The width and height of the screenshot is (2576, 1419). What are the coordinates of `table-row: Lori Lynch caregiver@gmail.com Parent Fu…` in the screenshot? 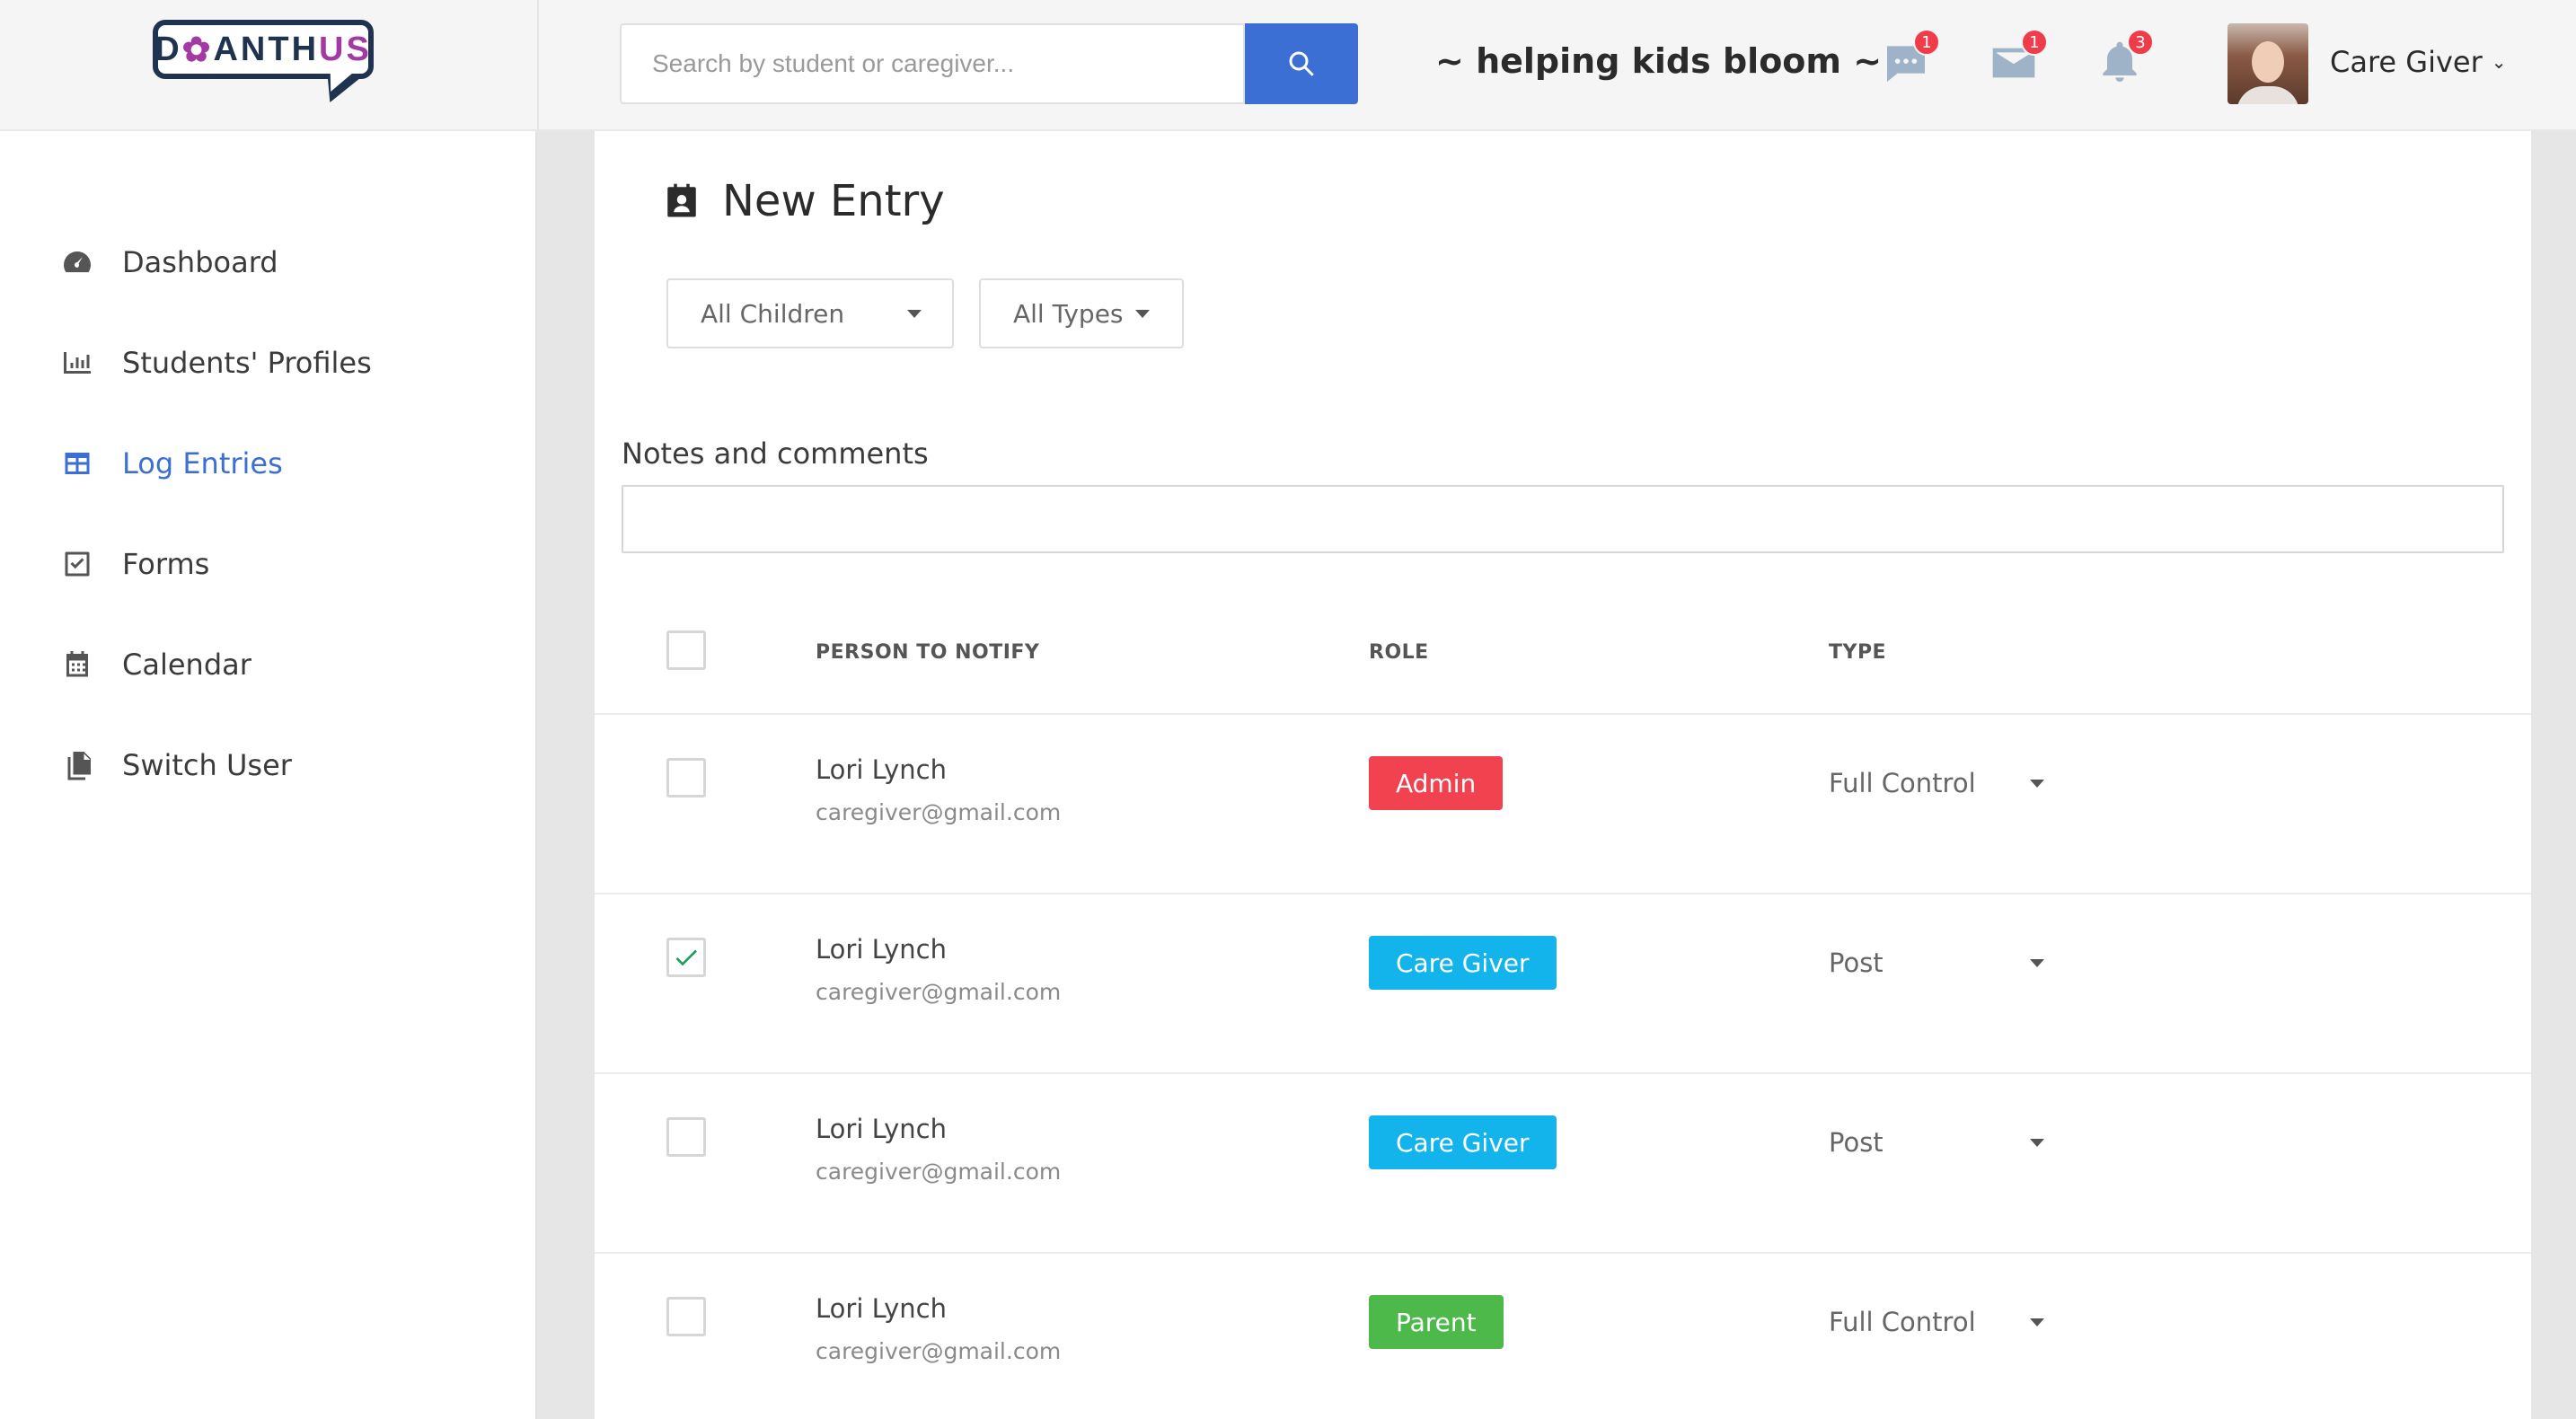 It's located at (1563, 1337).